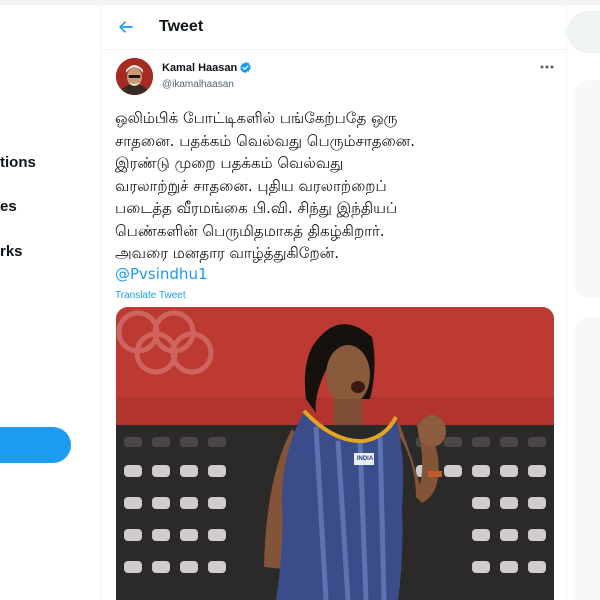  What do you see at coordinates (227, 253) in the screenshot?
I see `tweet-text-line: அவரை மனதார வாழ்த்துகிறேன்.` at bounding box center [227, 253].